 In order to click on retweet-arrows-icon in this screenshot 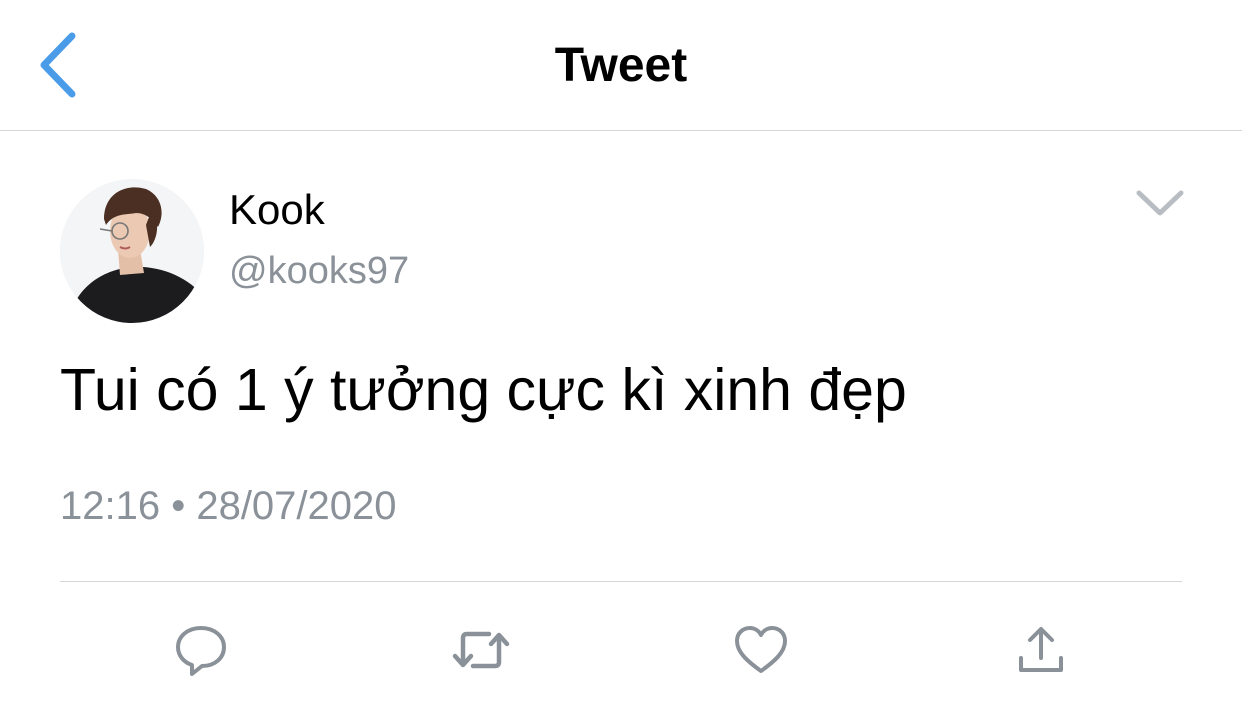, I will do `click(481, 650)`.